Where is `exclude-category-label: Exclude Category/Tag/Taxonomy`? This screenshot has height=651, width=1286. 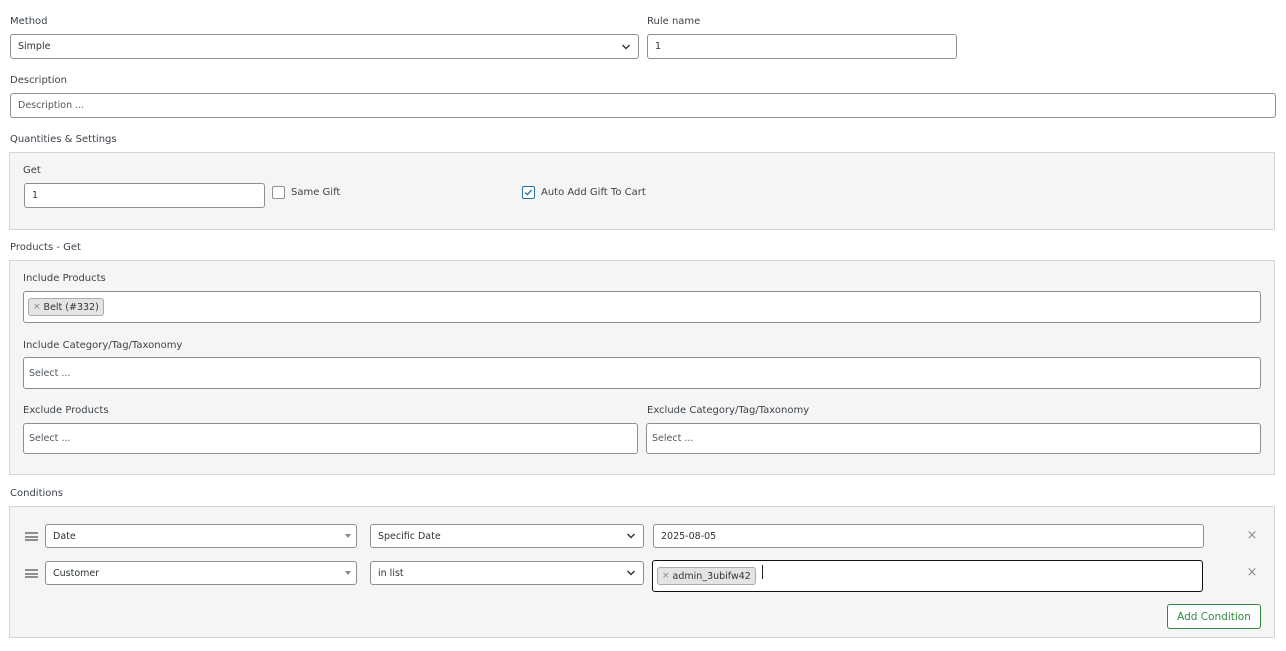 exclude-category-label: Exclude Category/Tag/Taxonomy is located at coordinates (728, 410).